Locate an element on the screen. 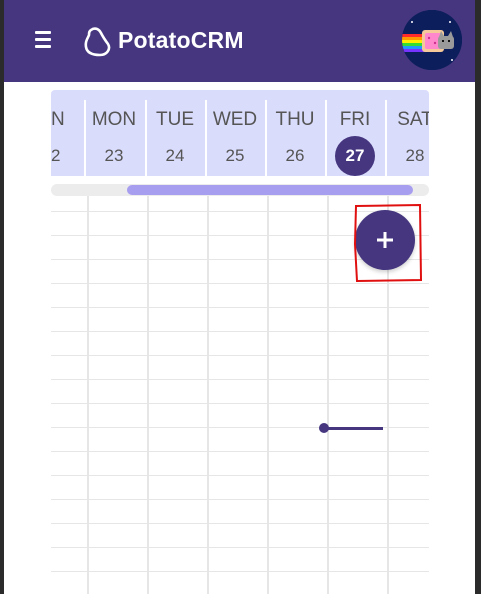  day-thu: THU 26 is located at coordinates (295, 133).